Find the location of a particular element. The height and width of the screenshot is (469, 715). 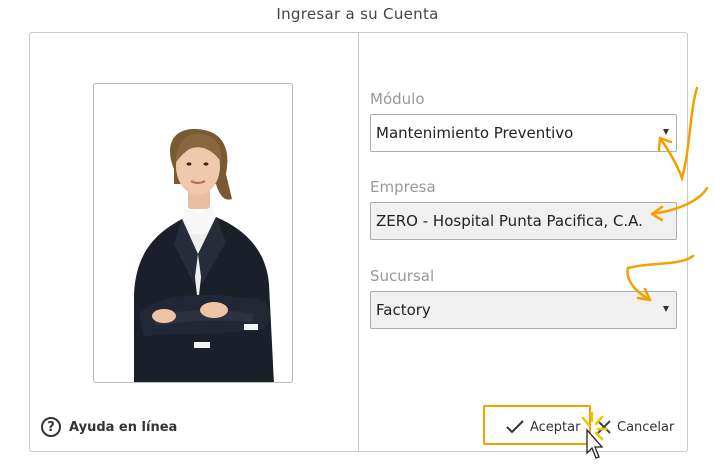

sucursal-value: Factory is located at coordinates (403, 310).